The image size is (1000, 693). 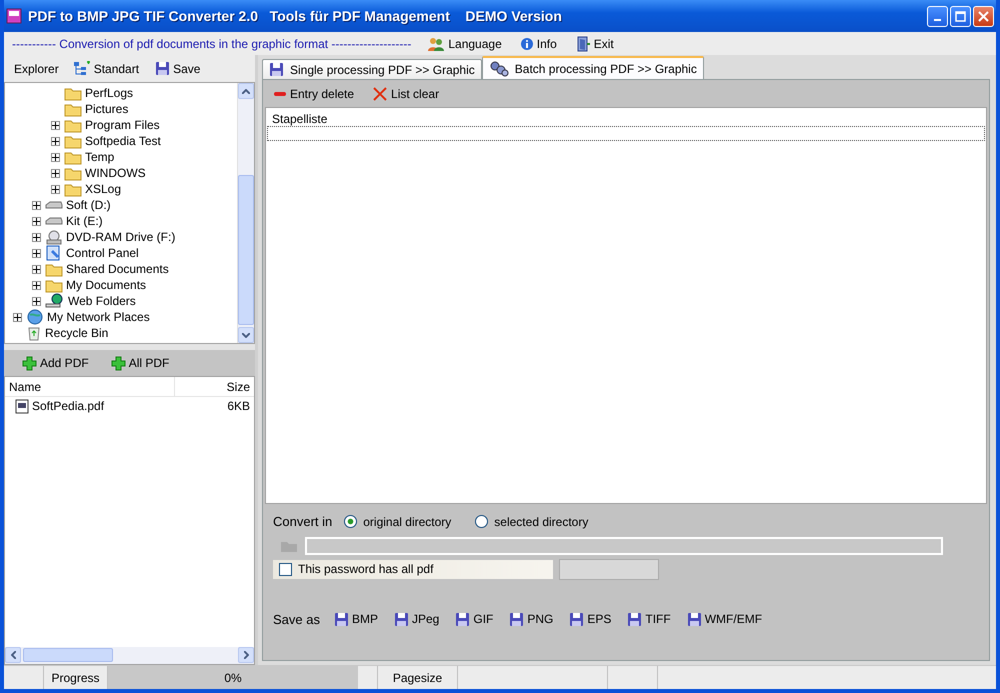 What do you see at coordinates (582, 44) in the screenshot?
I see `door-icon` at bounding box center [582, 44].